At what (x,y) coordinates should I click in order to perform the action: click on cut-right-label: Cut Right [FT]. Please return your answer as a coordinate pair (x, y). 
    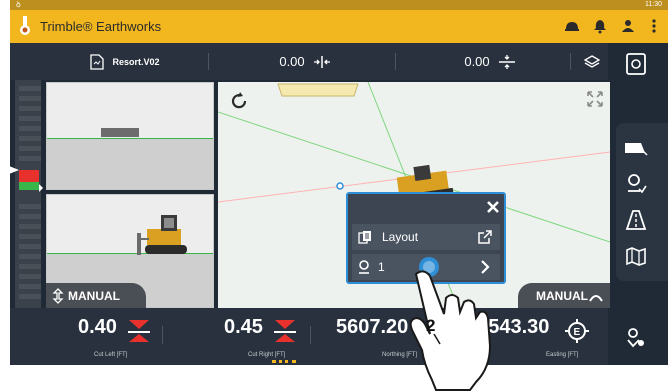
    Looking at the image, I should click on (267, 355).